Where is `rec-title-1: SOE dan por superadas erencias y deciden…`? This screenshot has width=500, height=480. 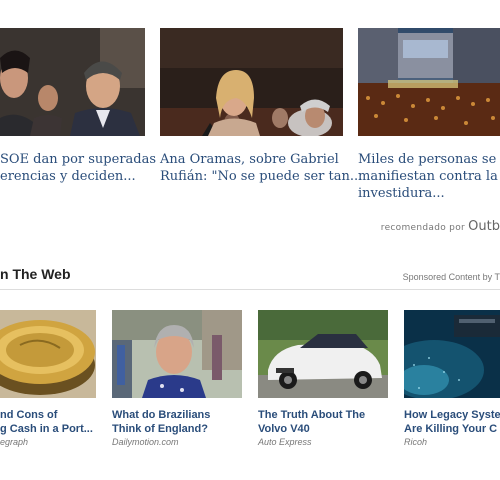 rec-title-1: SOE dan por superadas erencias y deciden… is located at coordinates (78, 168).